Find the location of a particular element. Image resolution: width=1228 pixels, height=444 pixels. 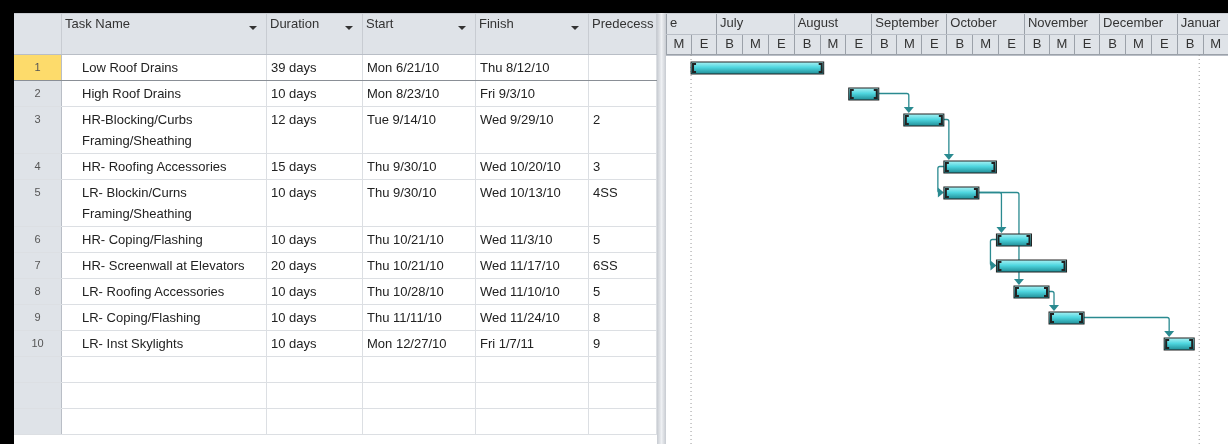

task-name-cell: LR- Inst Skylights is located at coordinates (164, 343).